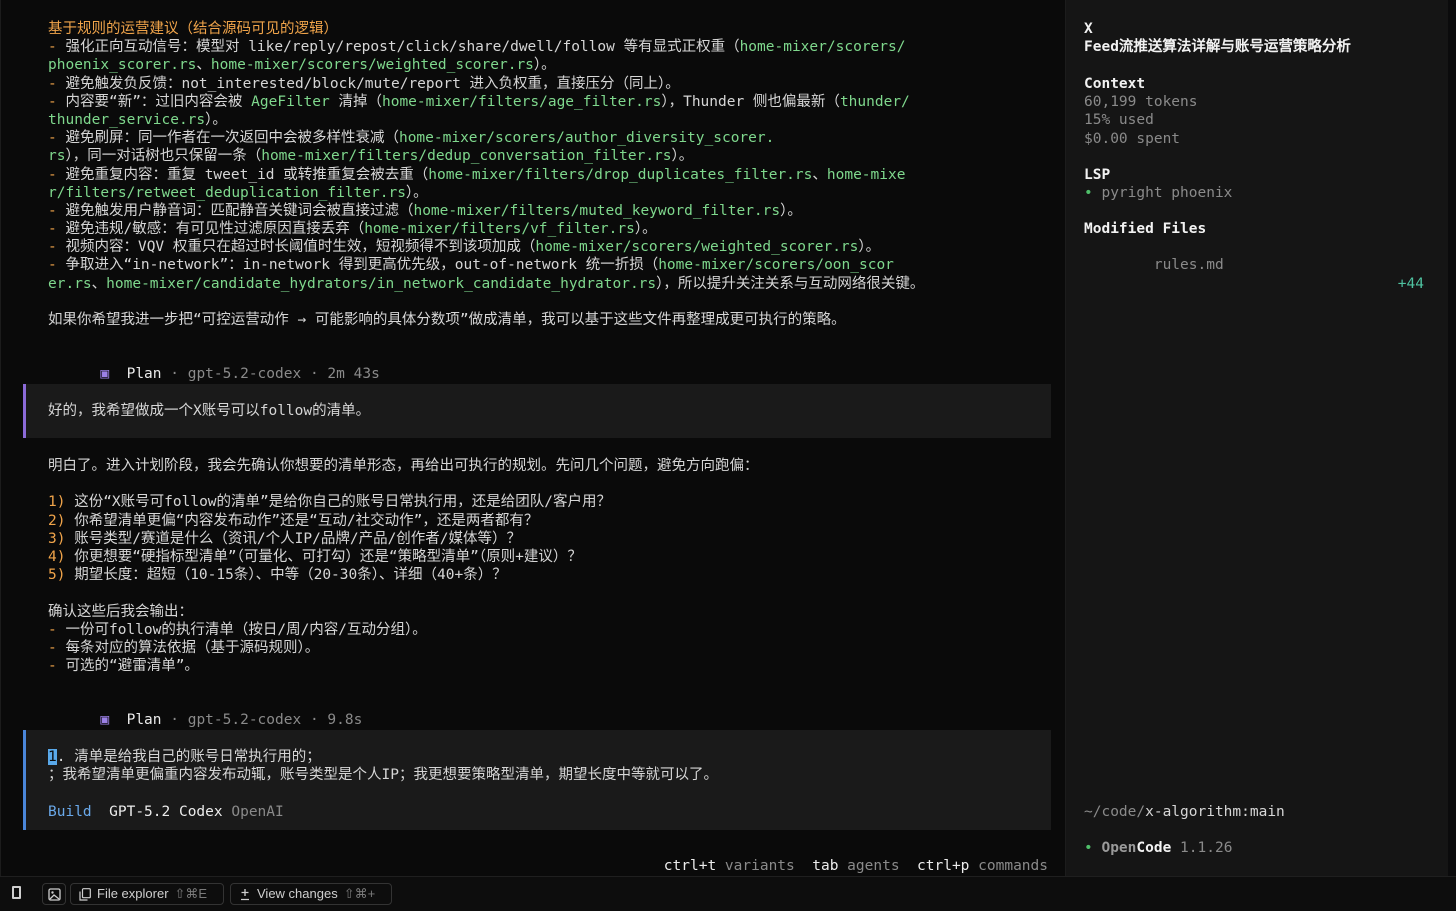  What do you see at coordinates (193, 29) in the screenshot?
I see `message-text: 基于规则的运营建议（结合源码可见的逻辑）` at bounding box center [193, 29].